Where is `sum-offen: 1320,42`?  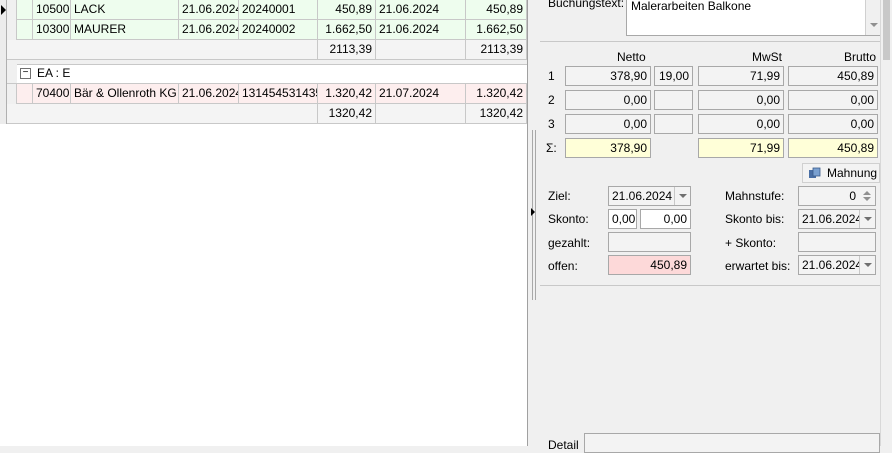
sum-offen: 1320,42 is located at coordinates (496, 114).